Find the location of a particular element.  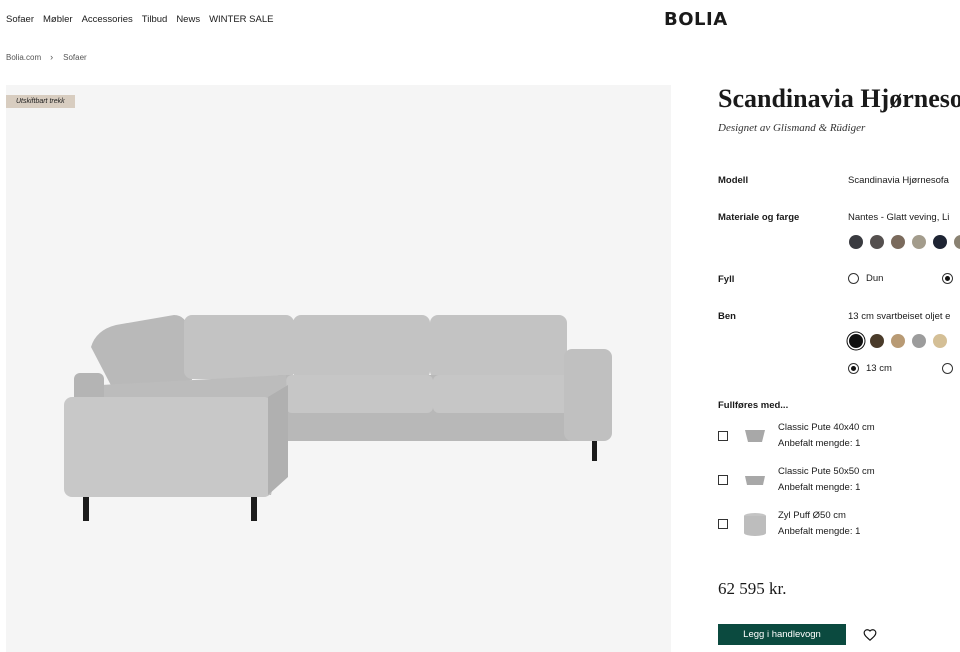

legs-swatches is located at coordinates (898, 341).